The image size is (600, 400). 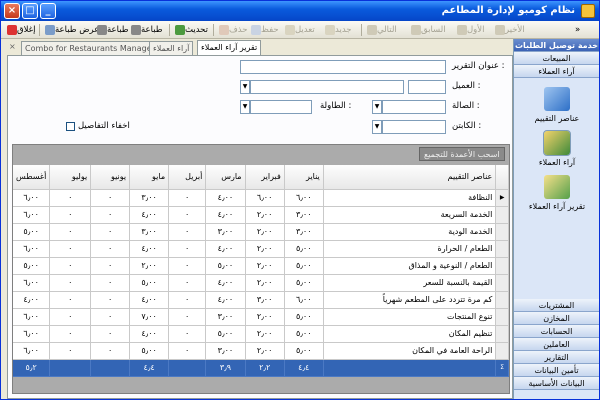 What do you see at coordinates (410, 177) in the screenshot?
I see `col-header-rating-items: عناصر التقييم` at bounding box center [410, 177].